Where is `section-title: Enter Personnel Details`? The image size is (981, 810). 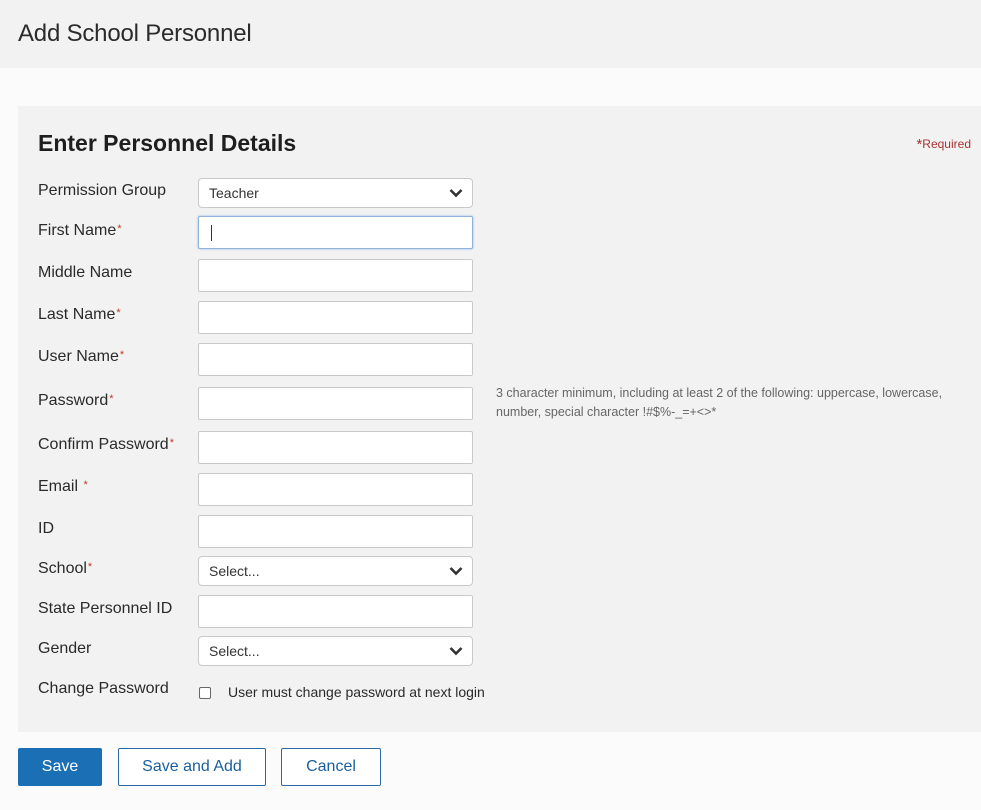 section-title: Enter Personnel Details is located at coordinates (167, 143).